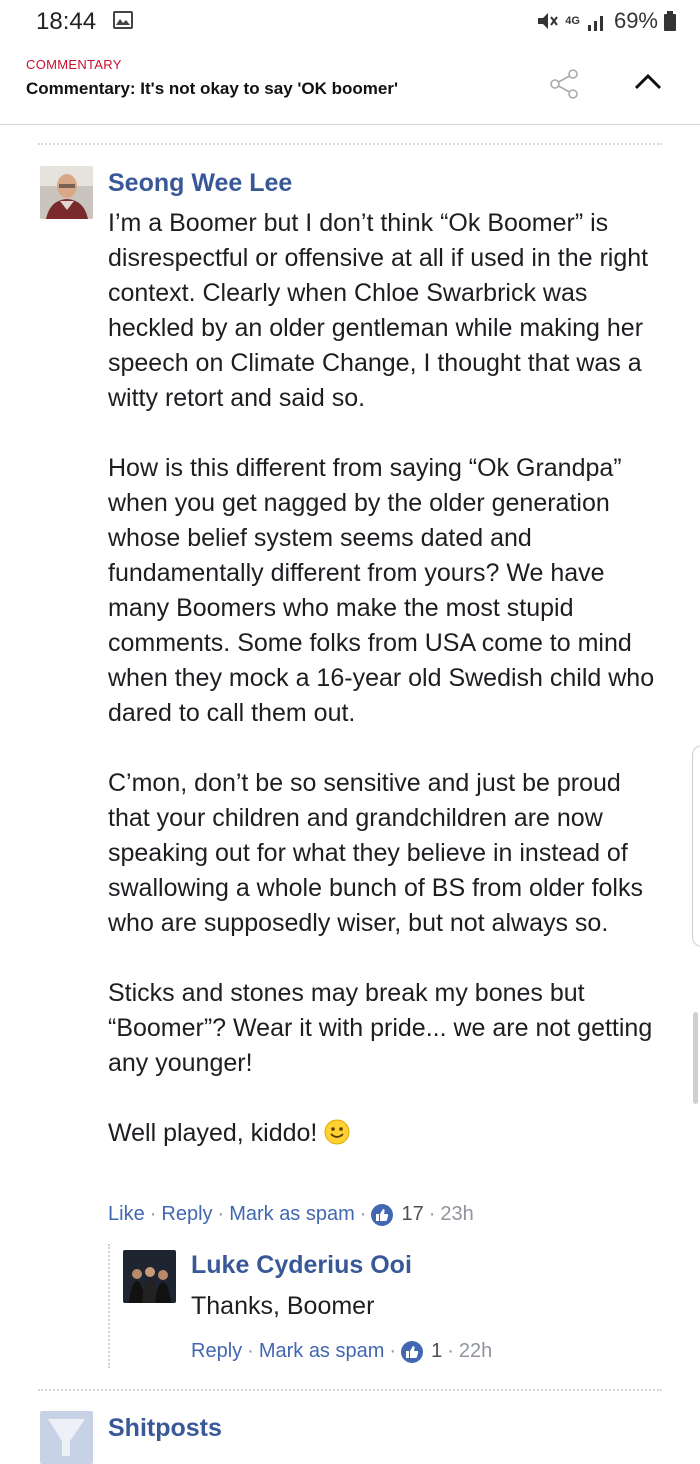  What do you see at coordinates (595, 23) in the screenshot?
I see `signal-icon` at bounding box center [595, 23].